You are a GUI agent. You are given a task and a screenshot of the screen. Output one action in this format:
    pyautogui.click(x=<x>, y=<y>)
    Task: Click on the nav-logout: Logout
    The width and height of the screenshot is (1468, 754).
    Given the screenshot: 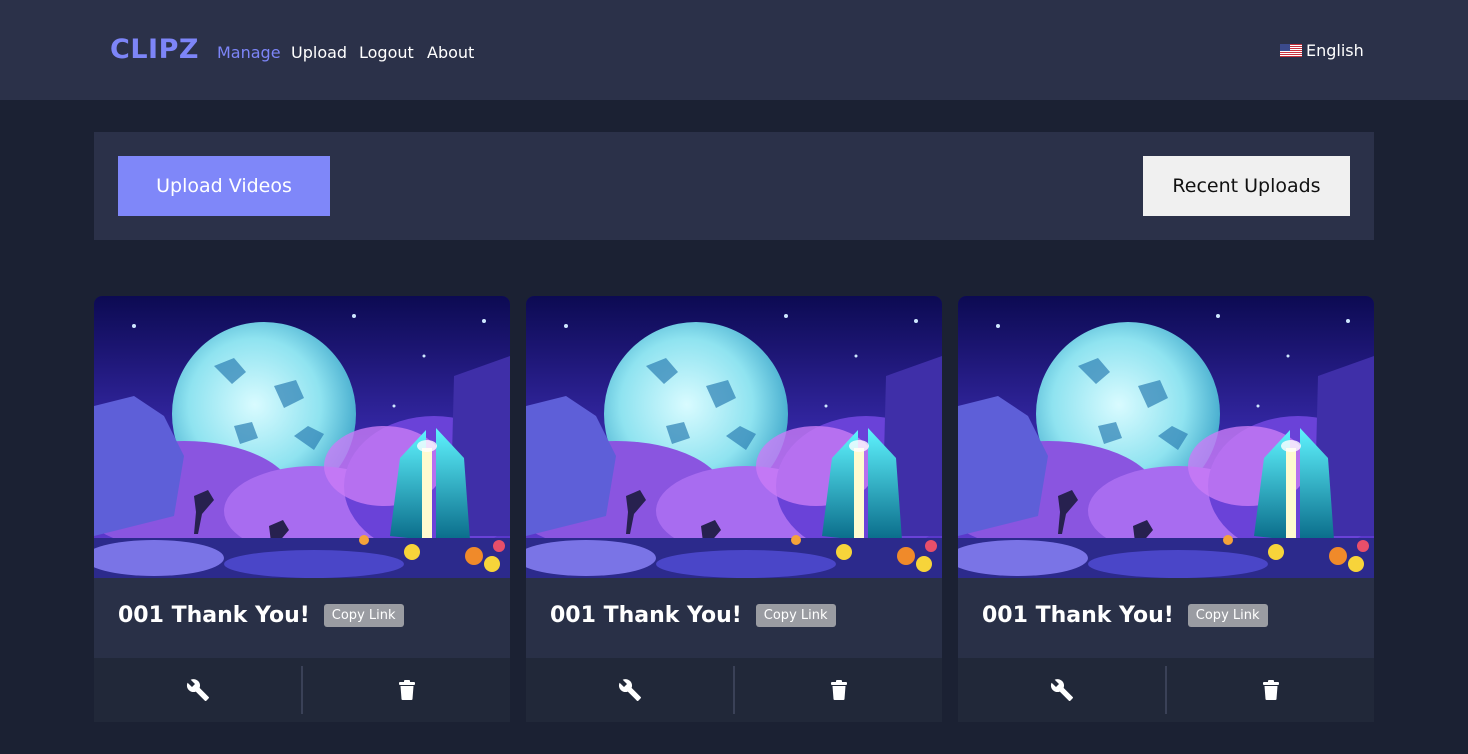 What is the action you would take?
    pyautogui.click(x=386, y=52)
    